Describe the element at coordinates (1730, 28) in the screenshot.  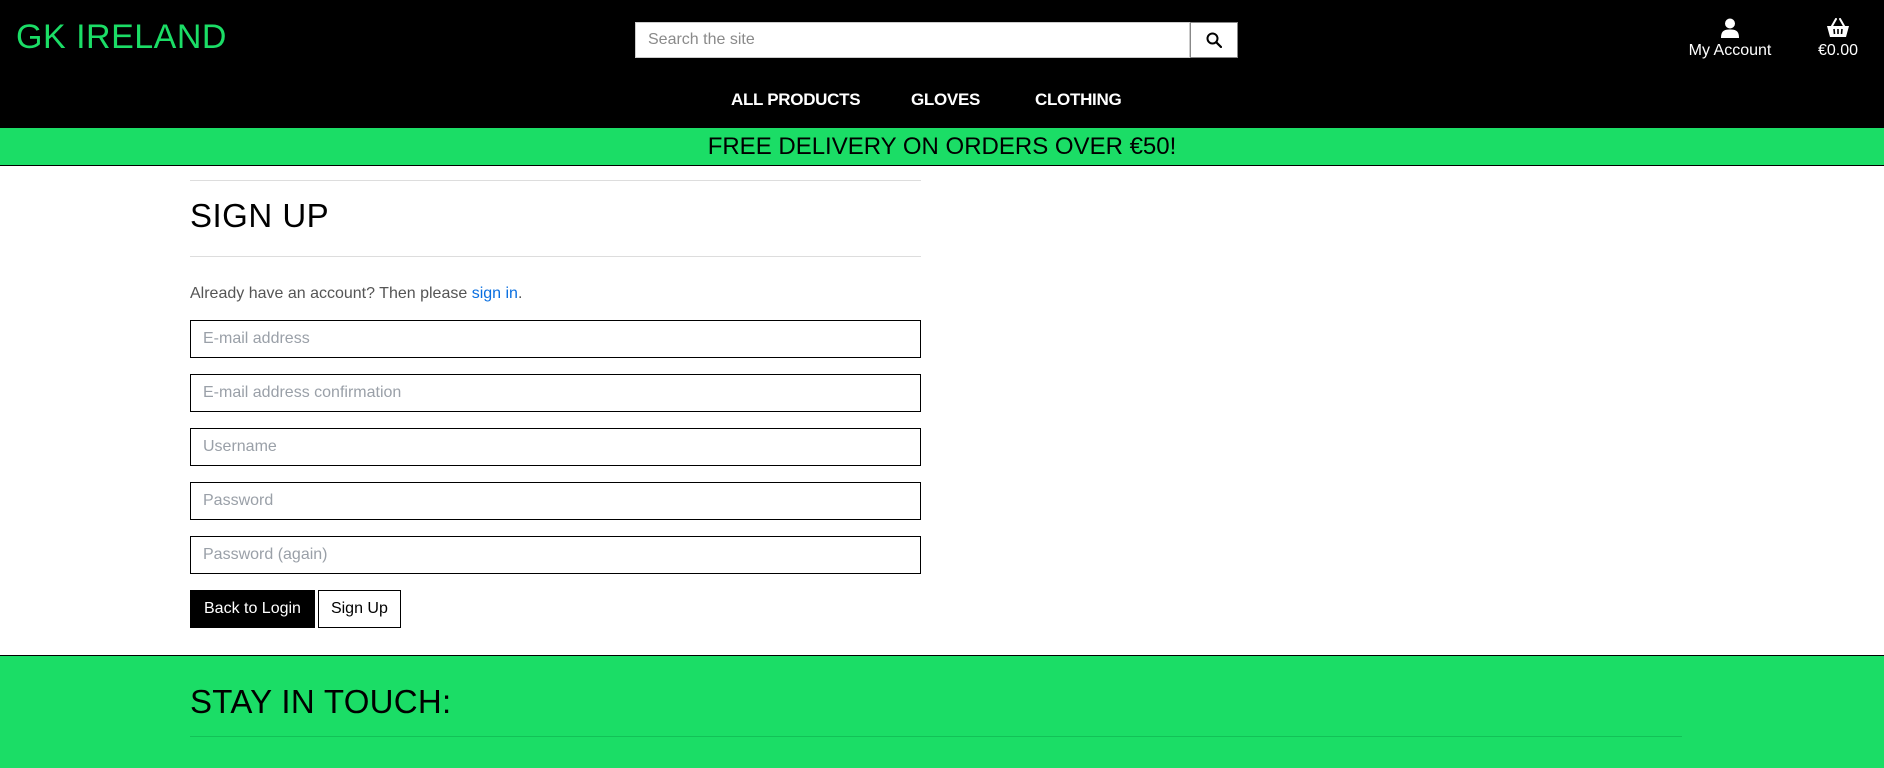
I see `user-icon` at that location.